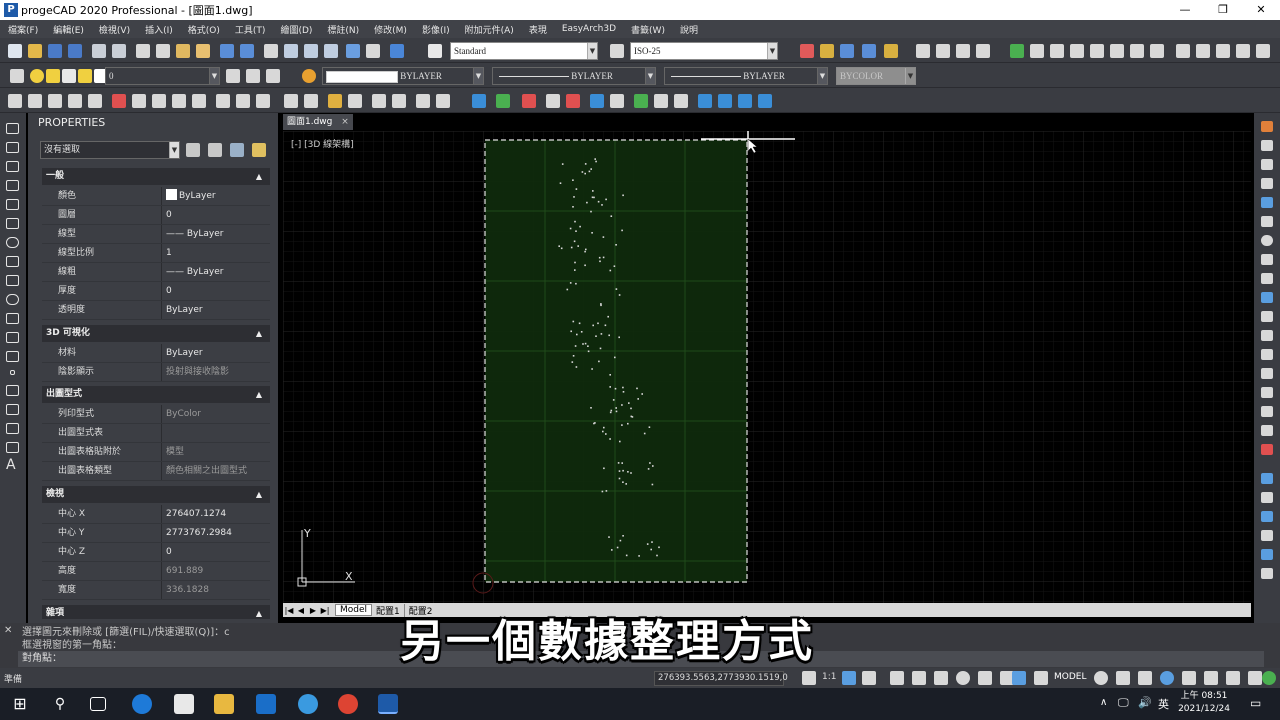 The image size is (1280, 720). I want to click on menu-tools: 工具(T), so click(250, 29).